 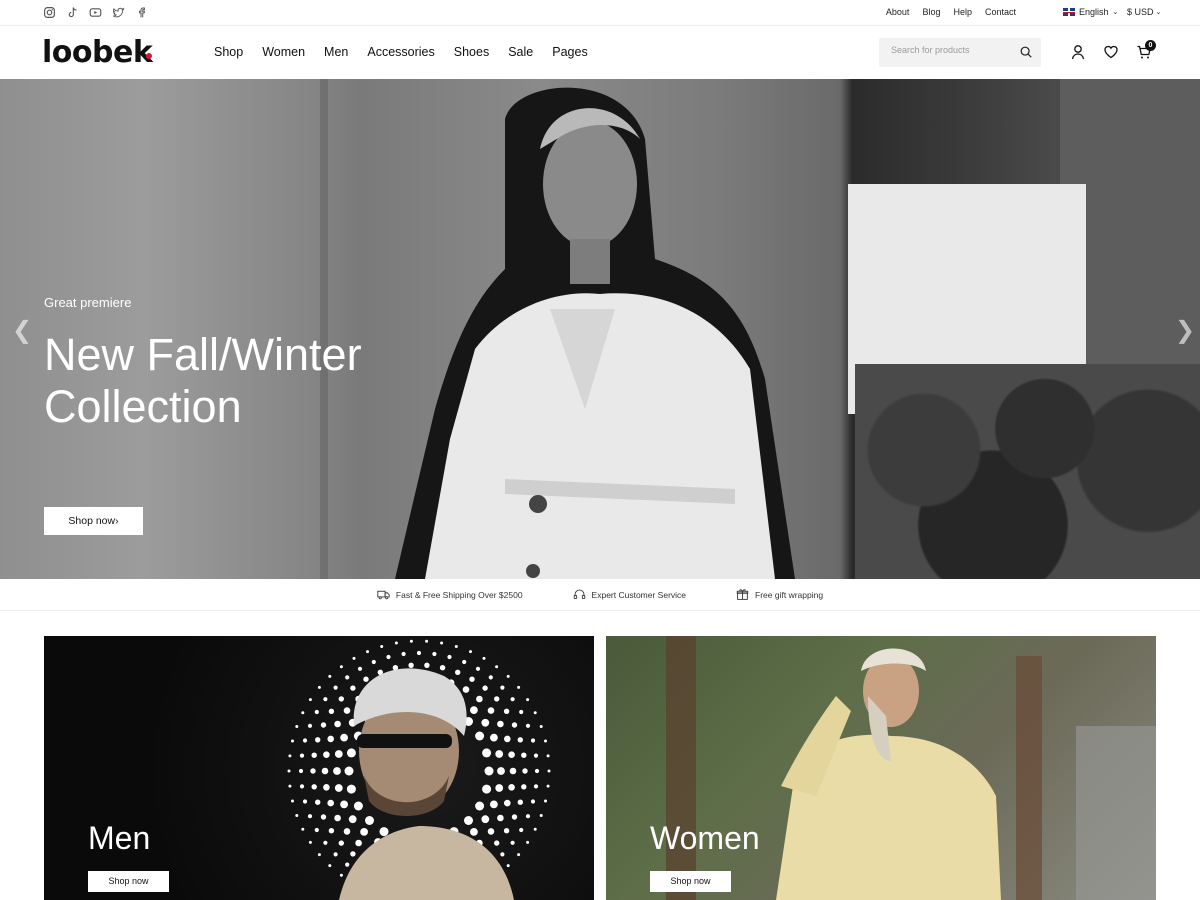 I want to click on headset-icon, so click(x=579, y=594).